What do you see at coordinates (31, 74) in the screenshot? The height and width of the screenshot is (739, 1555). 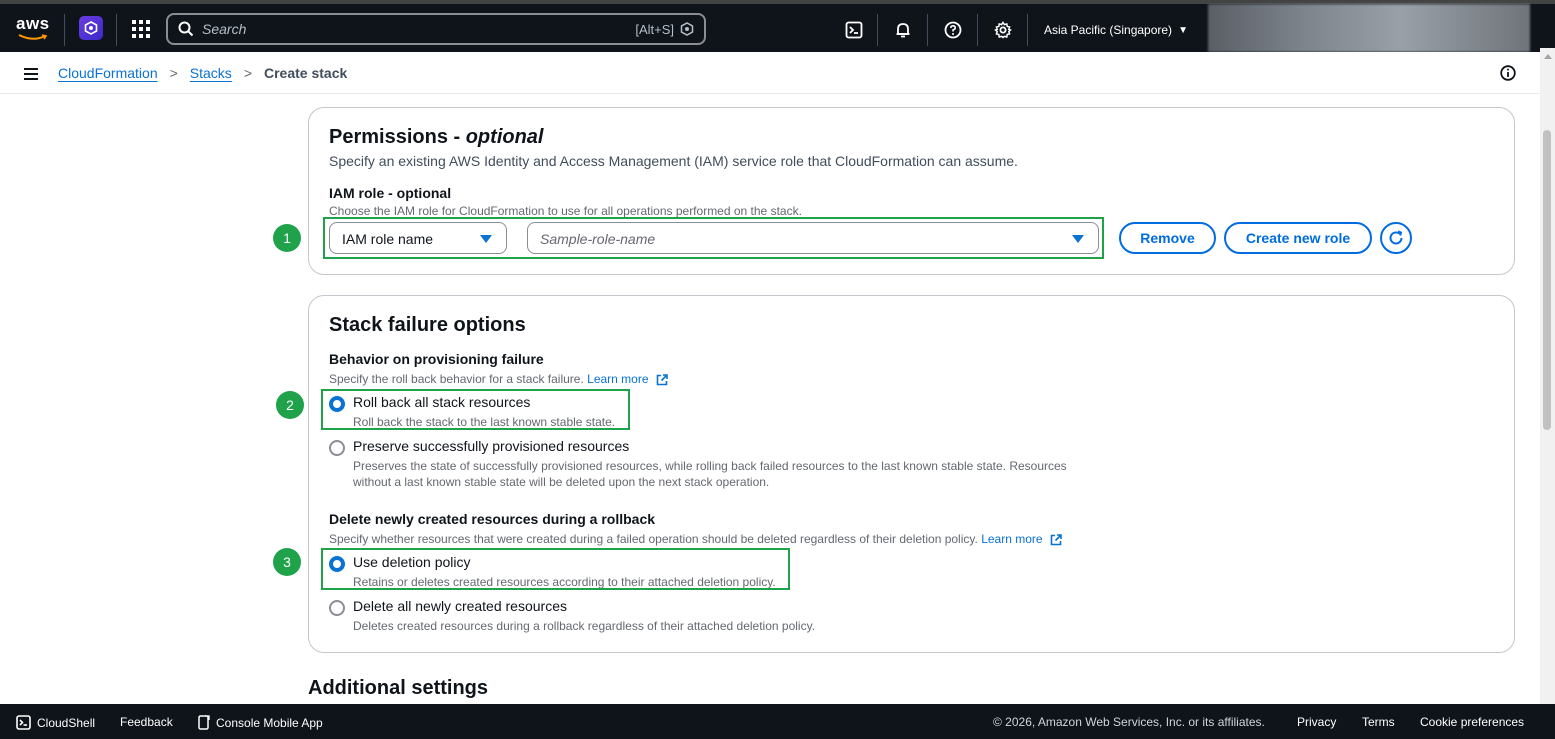 I see `menu-icon` at bounding box center [31, 74].